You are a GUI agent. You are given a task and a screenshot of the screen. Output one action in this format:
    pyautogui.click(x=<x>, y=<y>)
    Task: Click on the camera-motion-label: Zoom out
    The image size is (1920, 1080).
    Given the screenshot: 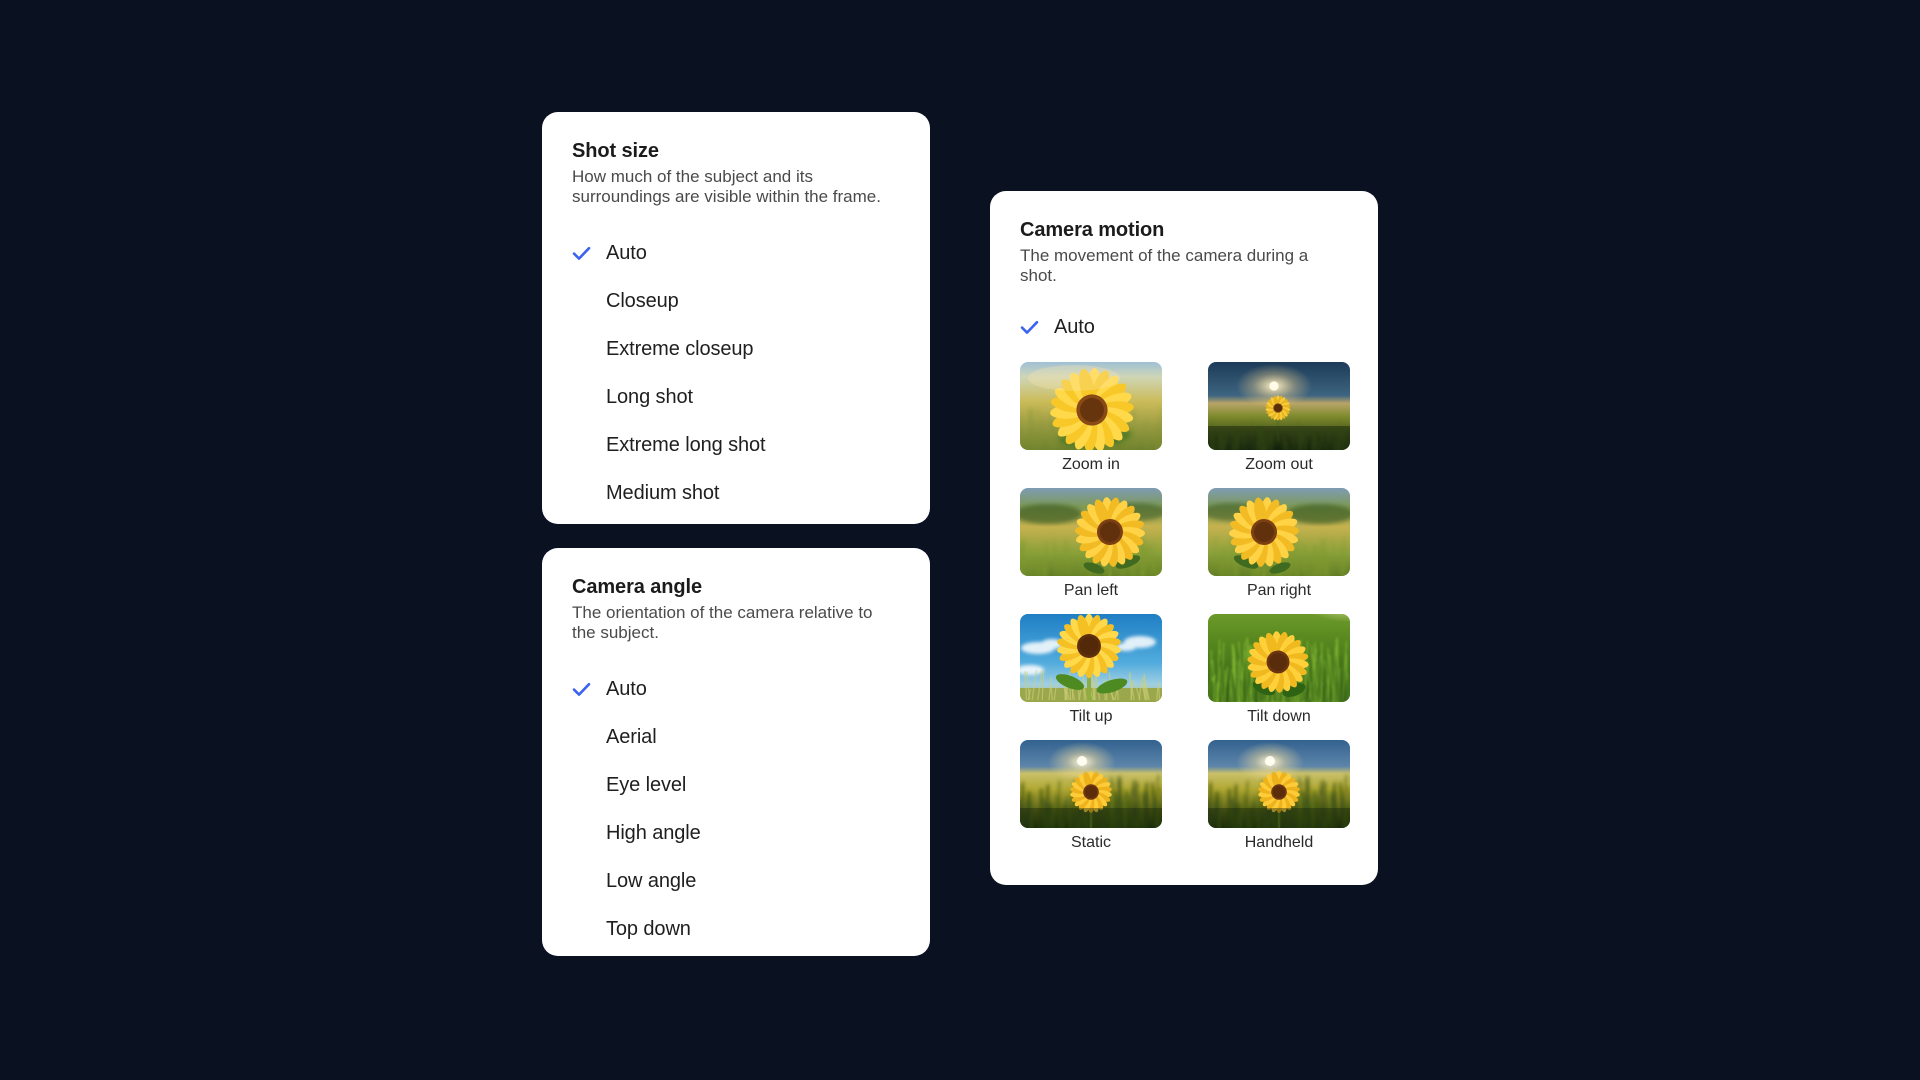 What is the action you would take?
    pyautogui.click(x=1279, y=465)
    